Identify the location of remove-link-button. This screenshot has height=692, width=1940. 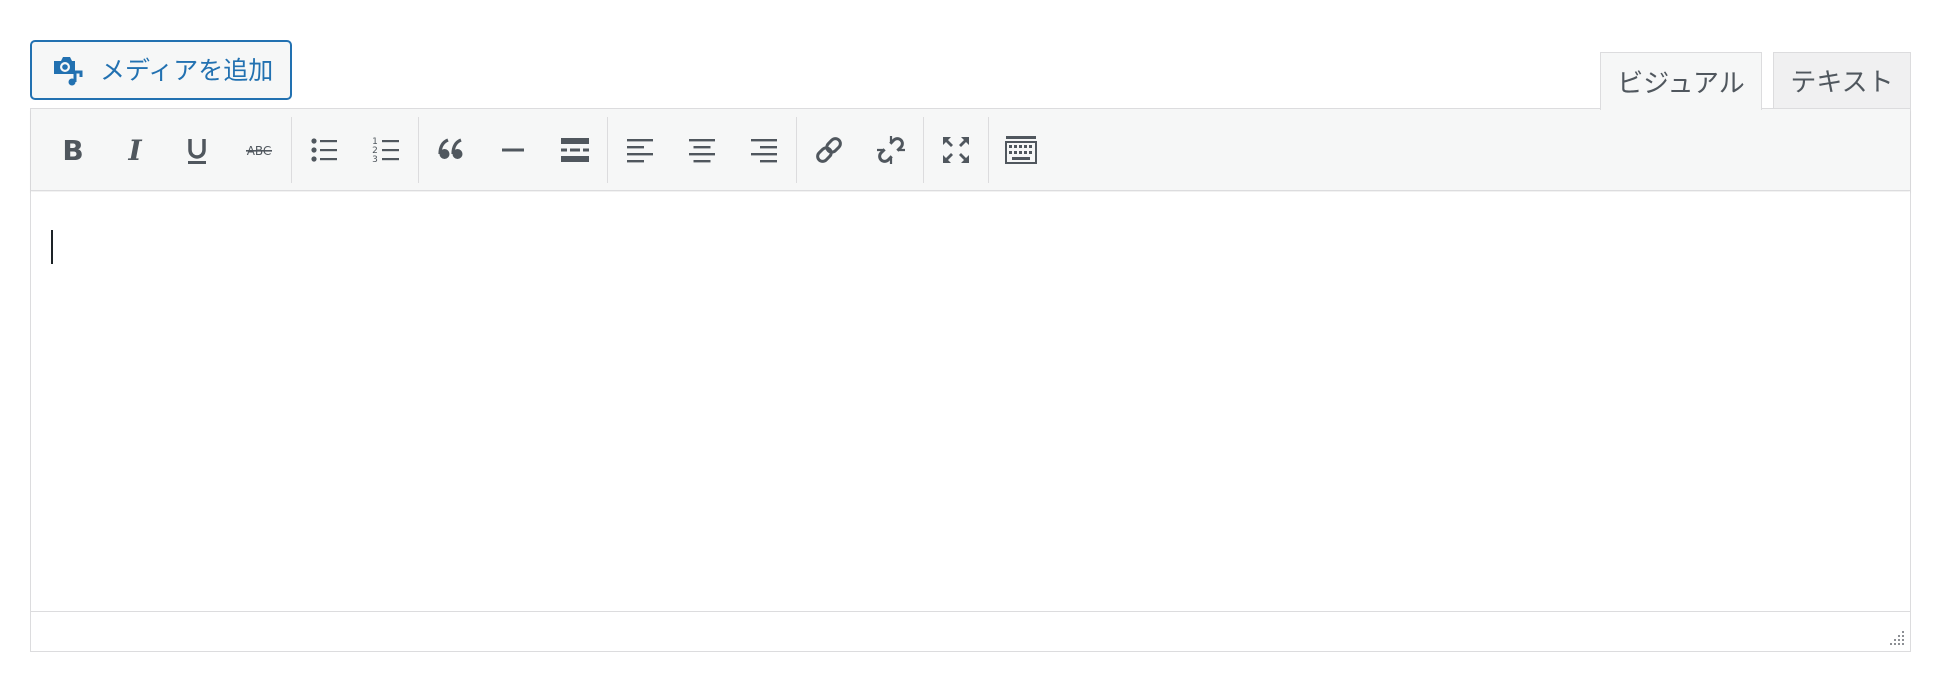
(891, 150).